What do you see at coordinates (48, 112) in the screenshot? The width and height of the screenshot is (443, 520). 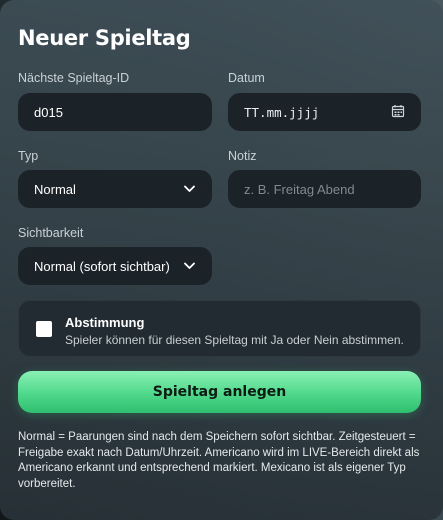 I see `matchday-id-value: d015` at bounding box center [48, 112].